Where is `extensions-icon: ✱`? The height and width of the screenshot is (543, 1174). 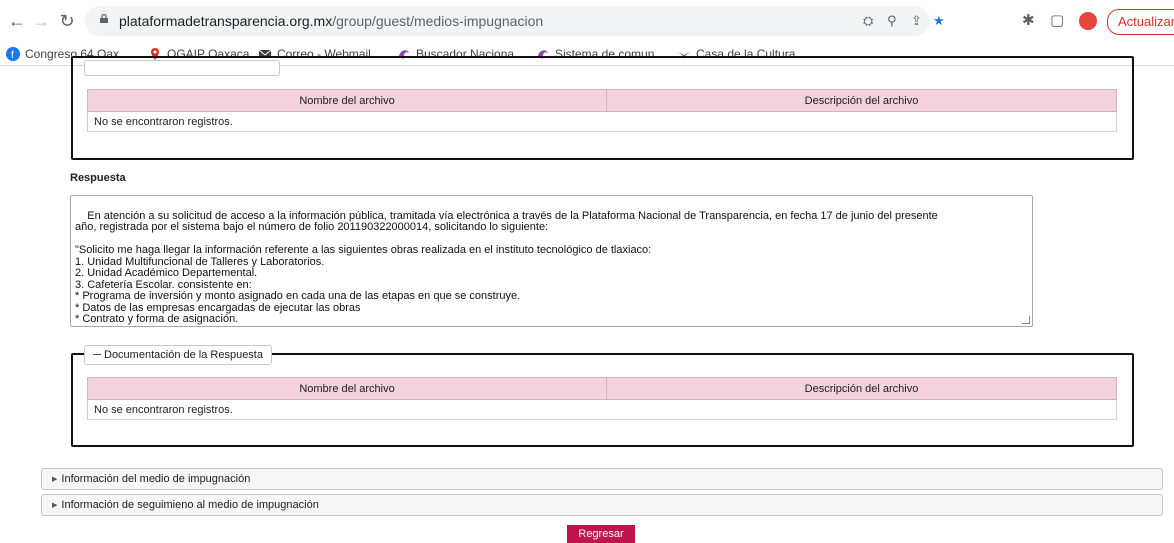
extensions-icon: ✱ is located at coordinates (1028, 21).